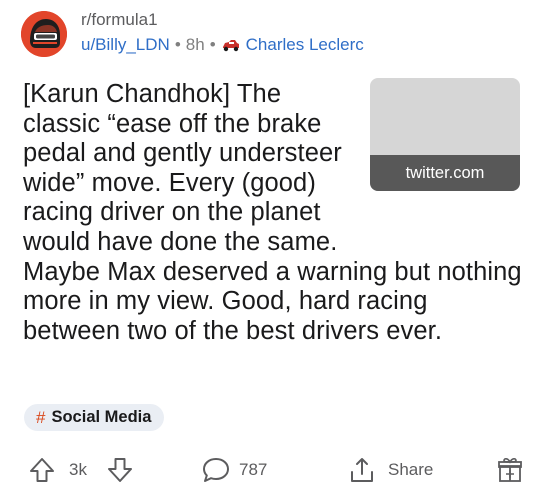 This screenshot has height=500, width=542. I want to click on share-button: Share, so click(390, 470).